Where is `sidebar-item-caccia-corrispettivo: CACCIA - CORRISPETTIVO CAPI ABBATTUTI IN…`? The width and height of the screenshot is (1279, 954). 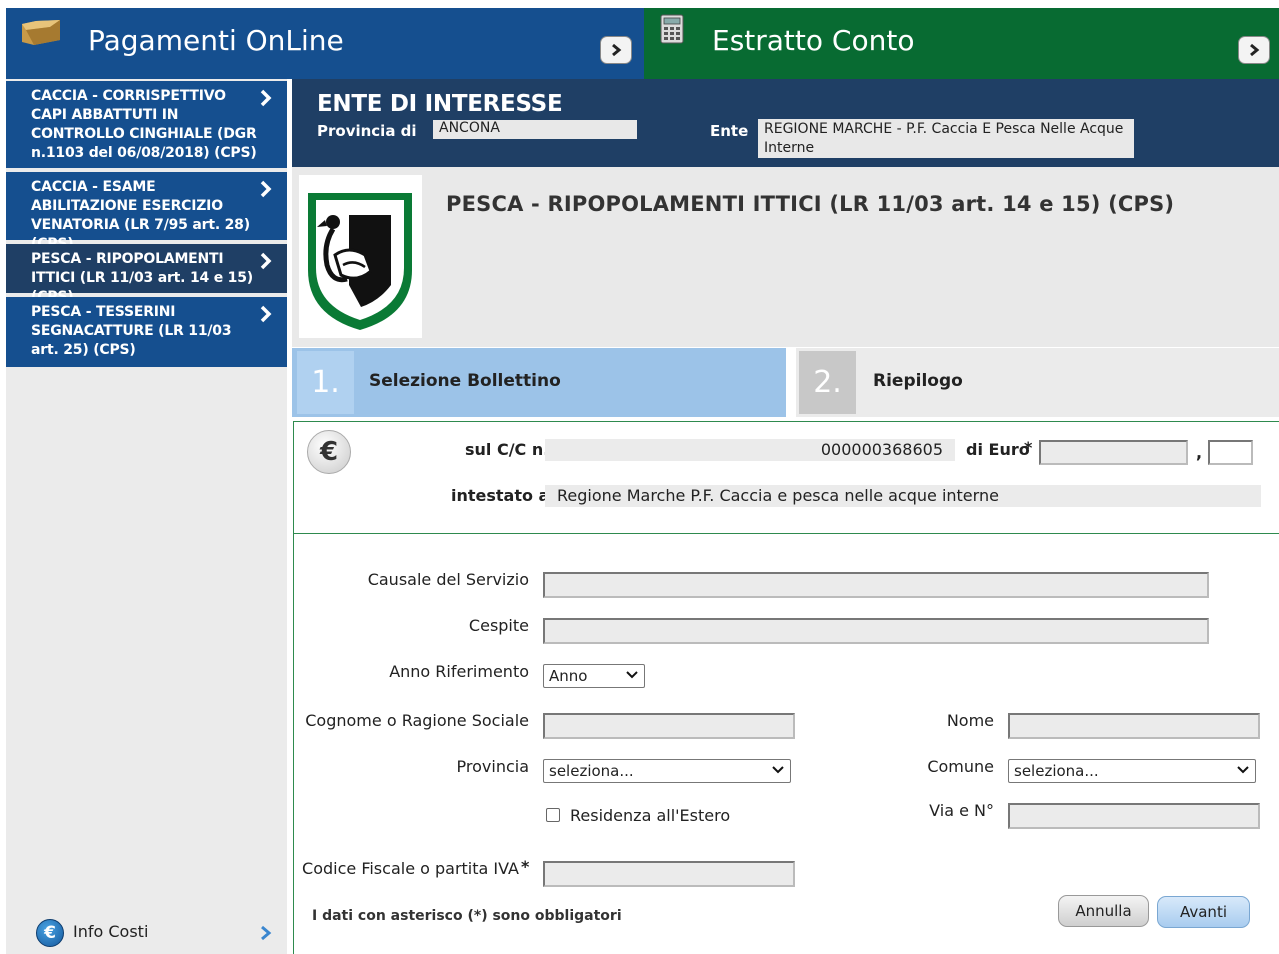 sidebar-item-caccia-corrispettivo: CACCIA - CORRISPETTIVO CAPI ABBATTUTI IN… is located at coordinates (146, 124).